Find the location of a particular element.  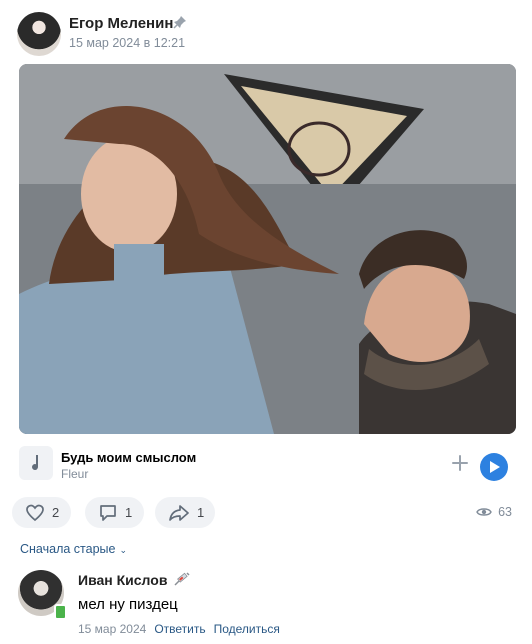

reply-link: Ответить is located at coordinates (179, 629).